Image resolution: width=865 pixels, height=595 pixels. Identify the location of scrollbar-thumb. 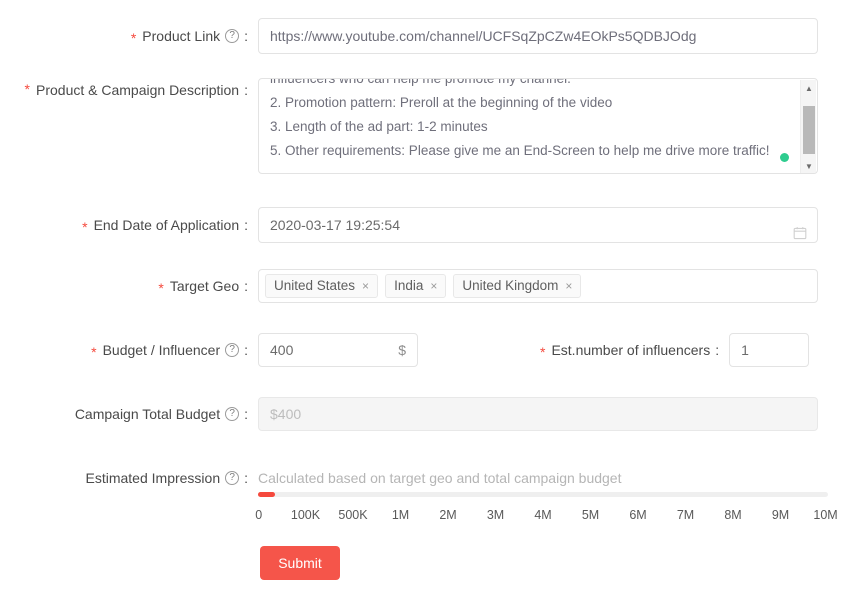
(809, 130).